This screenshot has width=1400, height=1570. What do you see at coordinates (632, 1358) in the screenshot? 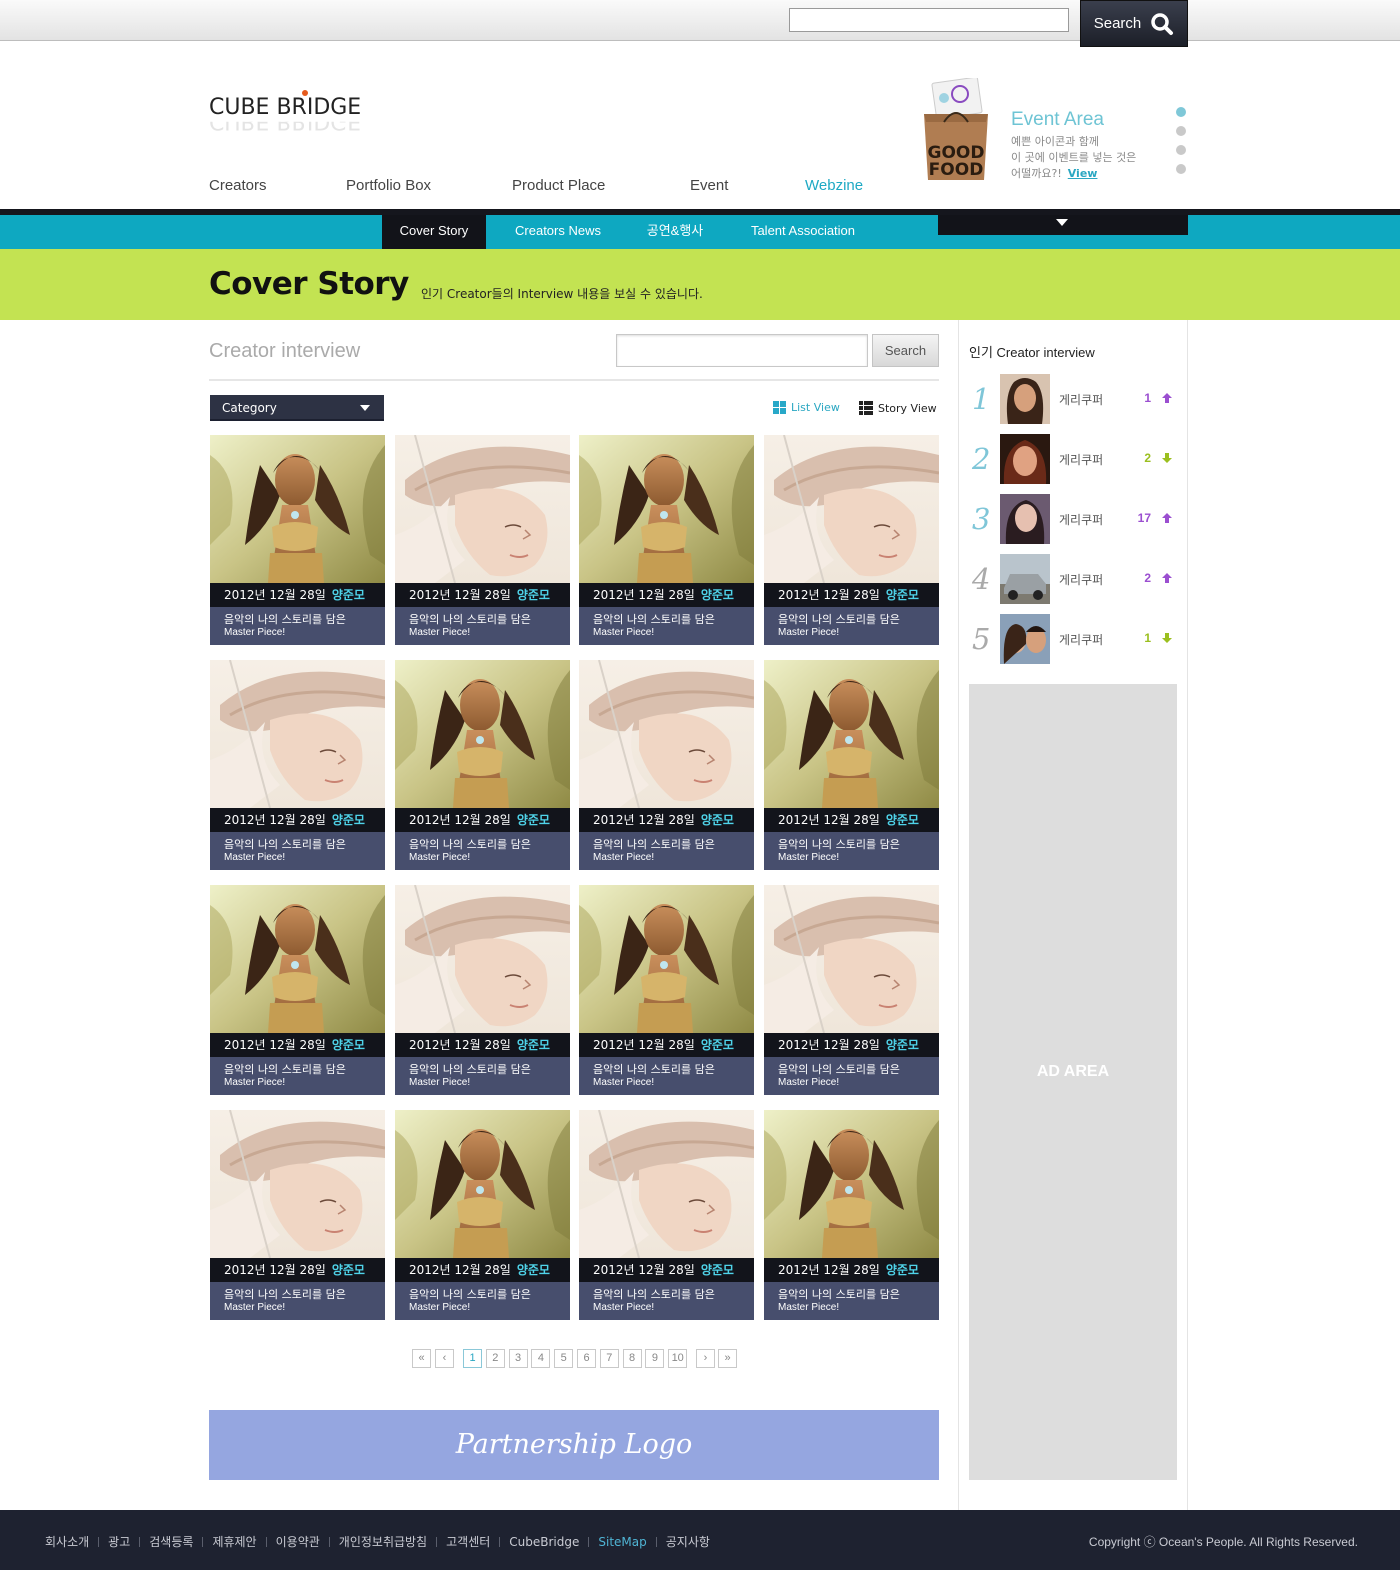
I see `page-number-button: 8` at bounding box center [632, 1358].